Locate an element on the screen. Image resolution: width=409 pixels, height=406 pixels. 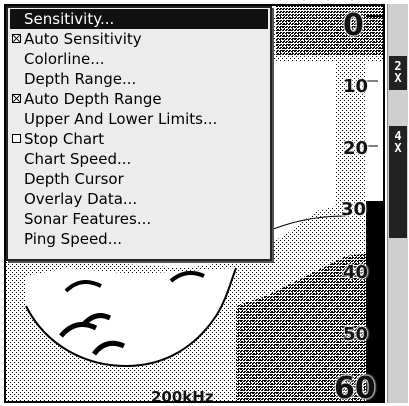
zoom-4x-x: X is located at coordinates (398, 148).